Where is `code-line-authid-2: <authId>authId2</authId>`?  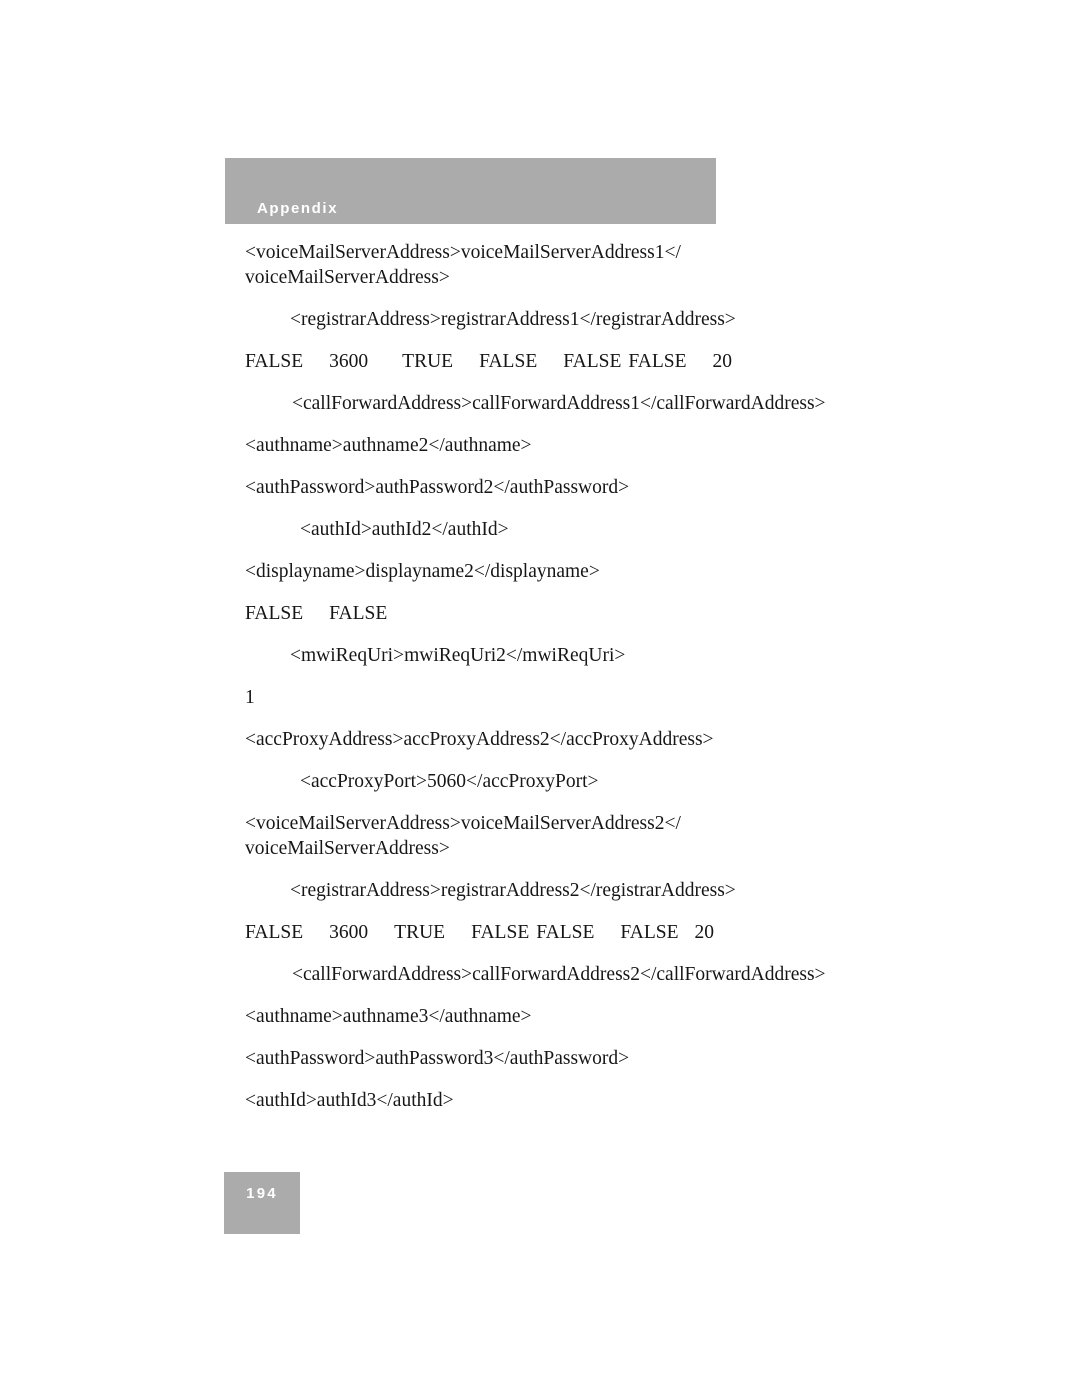
code-line-authid-2: <authId>authId2</authId> is located at coordinates (404, 529).